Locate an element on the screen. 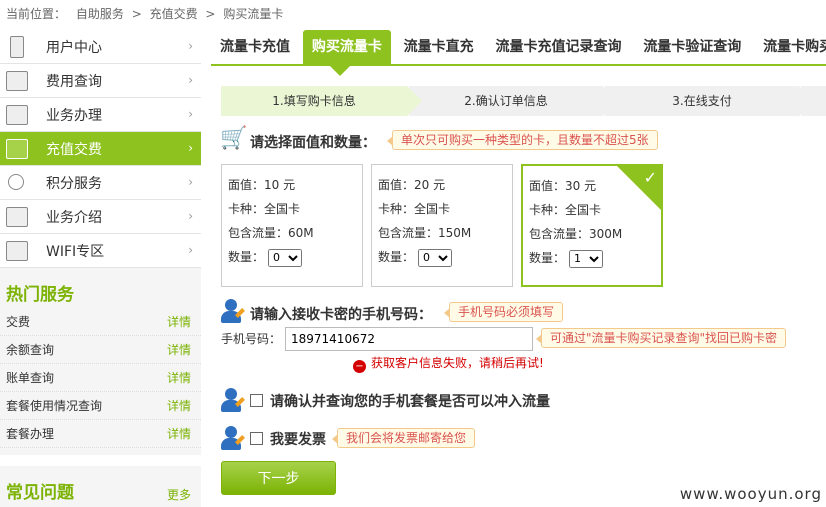 This screenshot has width=826, height=507. face-value: 10 元 is located at coordinates (280, 185).